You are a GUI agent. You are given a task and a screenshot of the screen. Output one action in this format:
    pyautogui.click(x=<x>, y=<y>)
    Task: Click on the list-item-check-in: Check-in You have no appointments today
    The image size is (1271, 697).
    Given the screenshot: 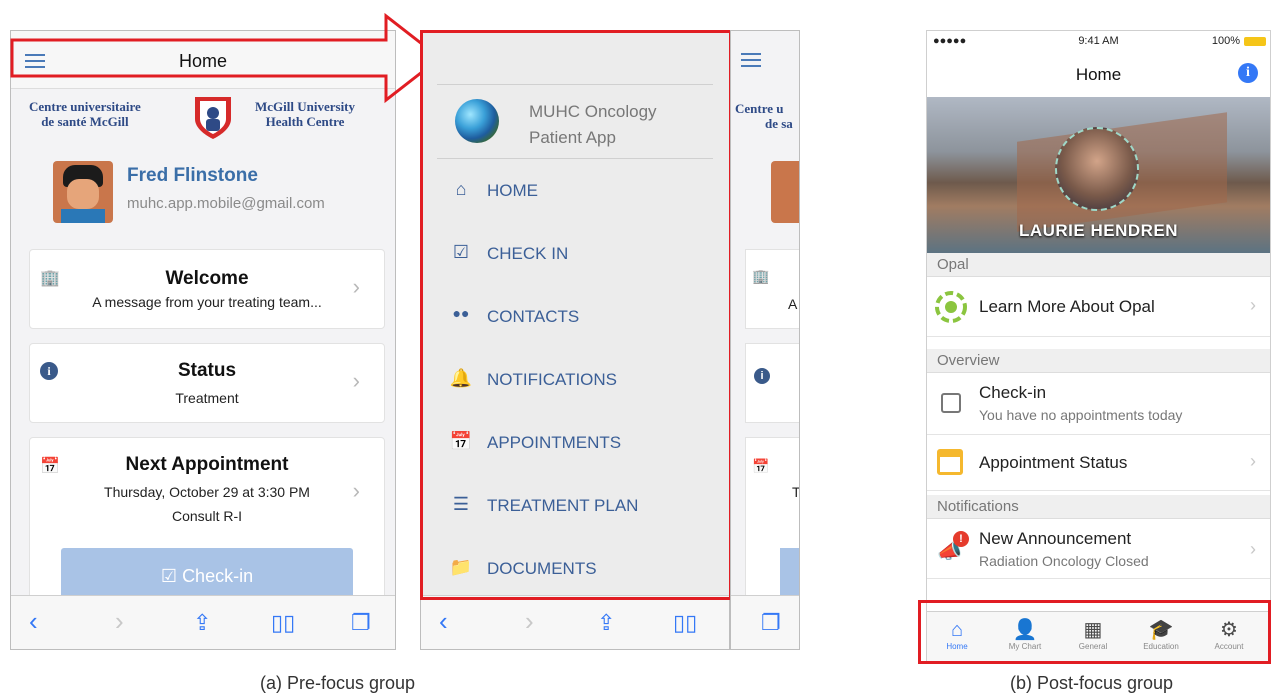 What is the action you would take?
    pyautogui.click(x=1098, y=404)
    